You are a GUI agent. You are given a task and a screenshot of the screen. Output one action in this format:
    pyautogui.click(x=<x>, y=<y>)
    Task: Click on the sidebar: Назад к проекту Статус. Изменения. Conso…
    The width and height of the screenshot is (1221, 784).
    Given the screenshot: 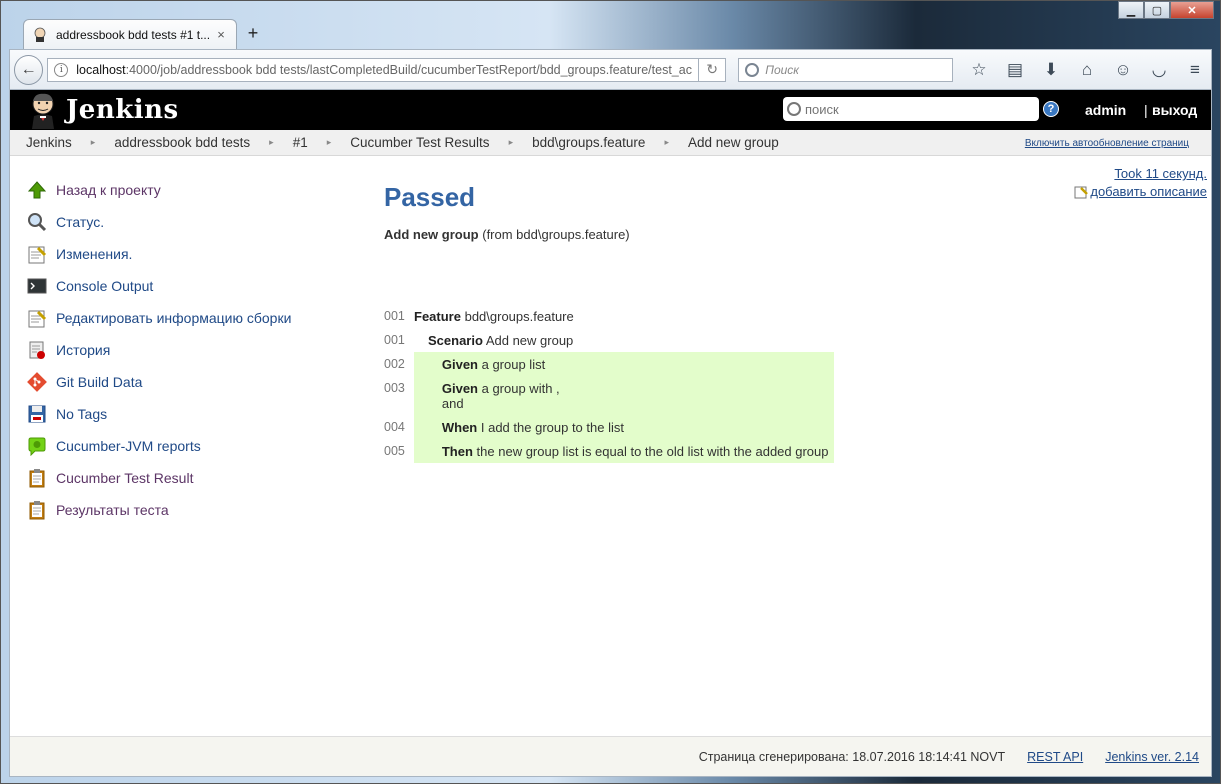 What is the action you would take?
    pyautogui.click(x=191, y=350)
    